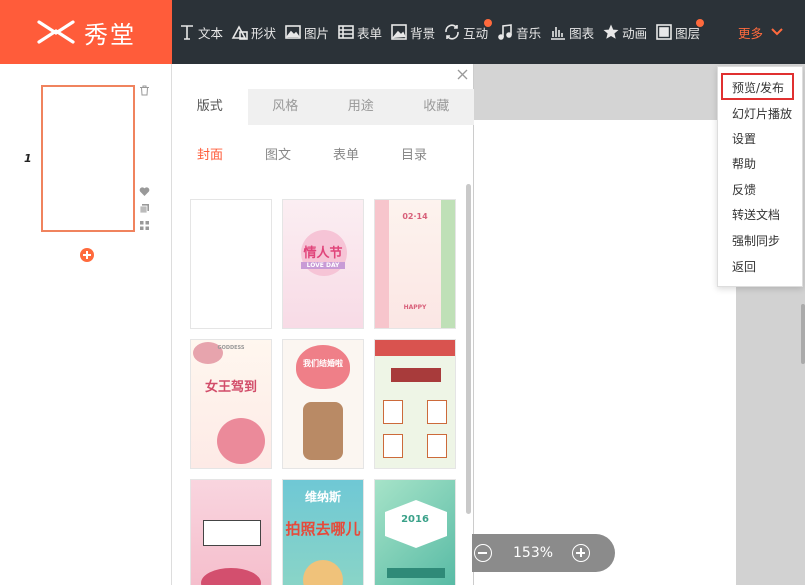  Describe the element at coordinates (664, 32) in the screenshot. I see `layer-icon` at that location.